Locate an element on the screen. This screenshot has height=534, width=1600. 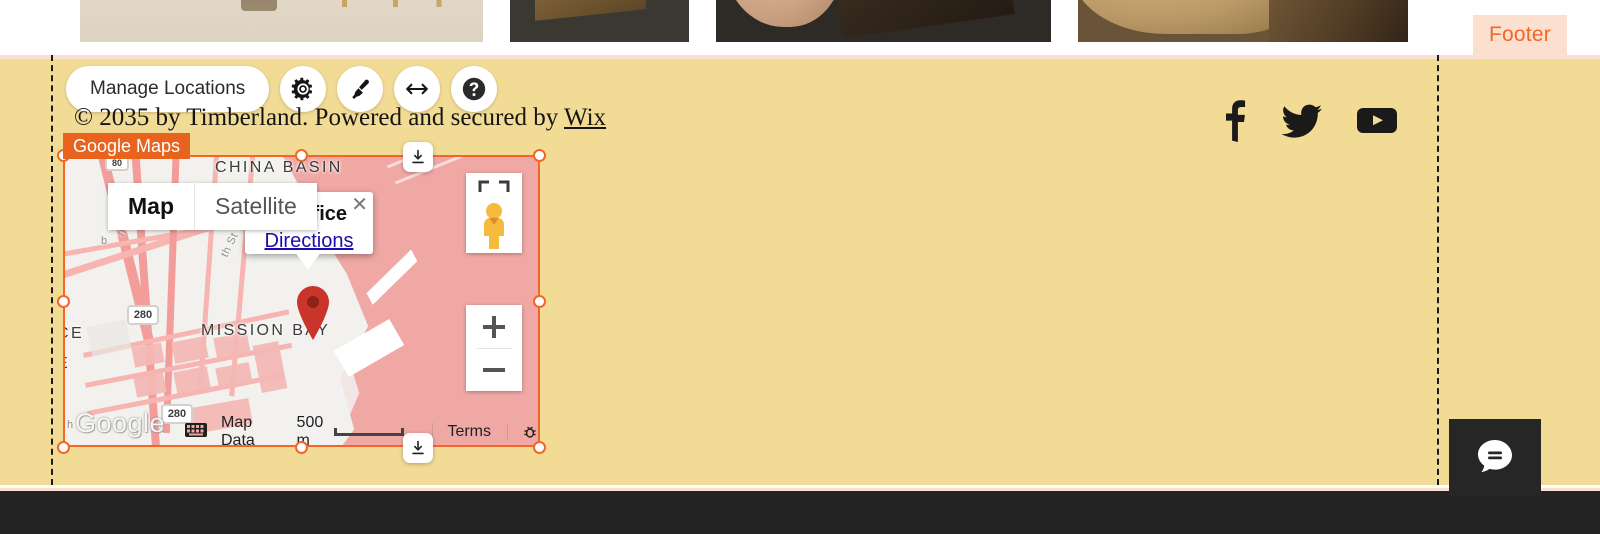
map-label-text: CHINA BASIN is located at coordinates (279, 167).